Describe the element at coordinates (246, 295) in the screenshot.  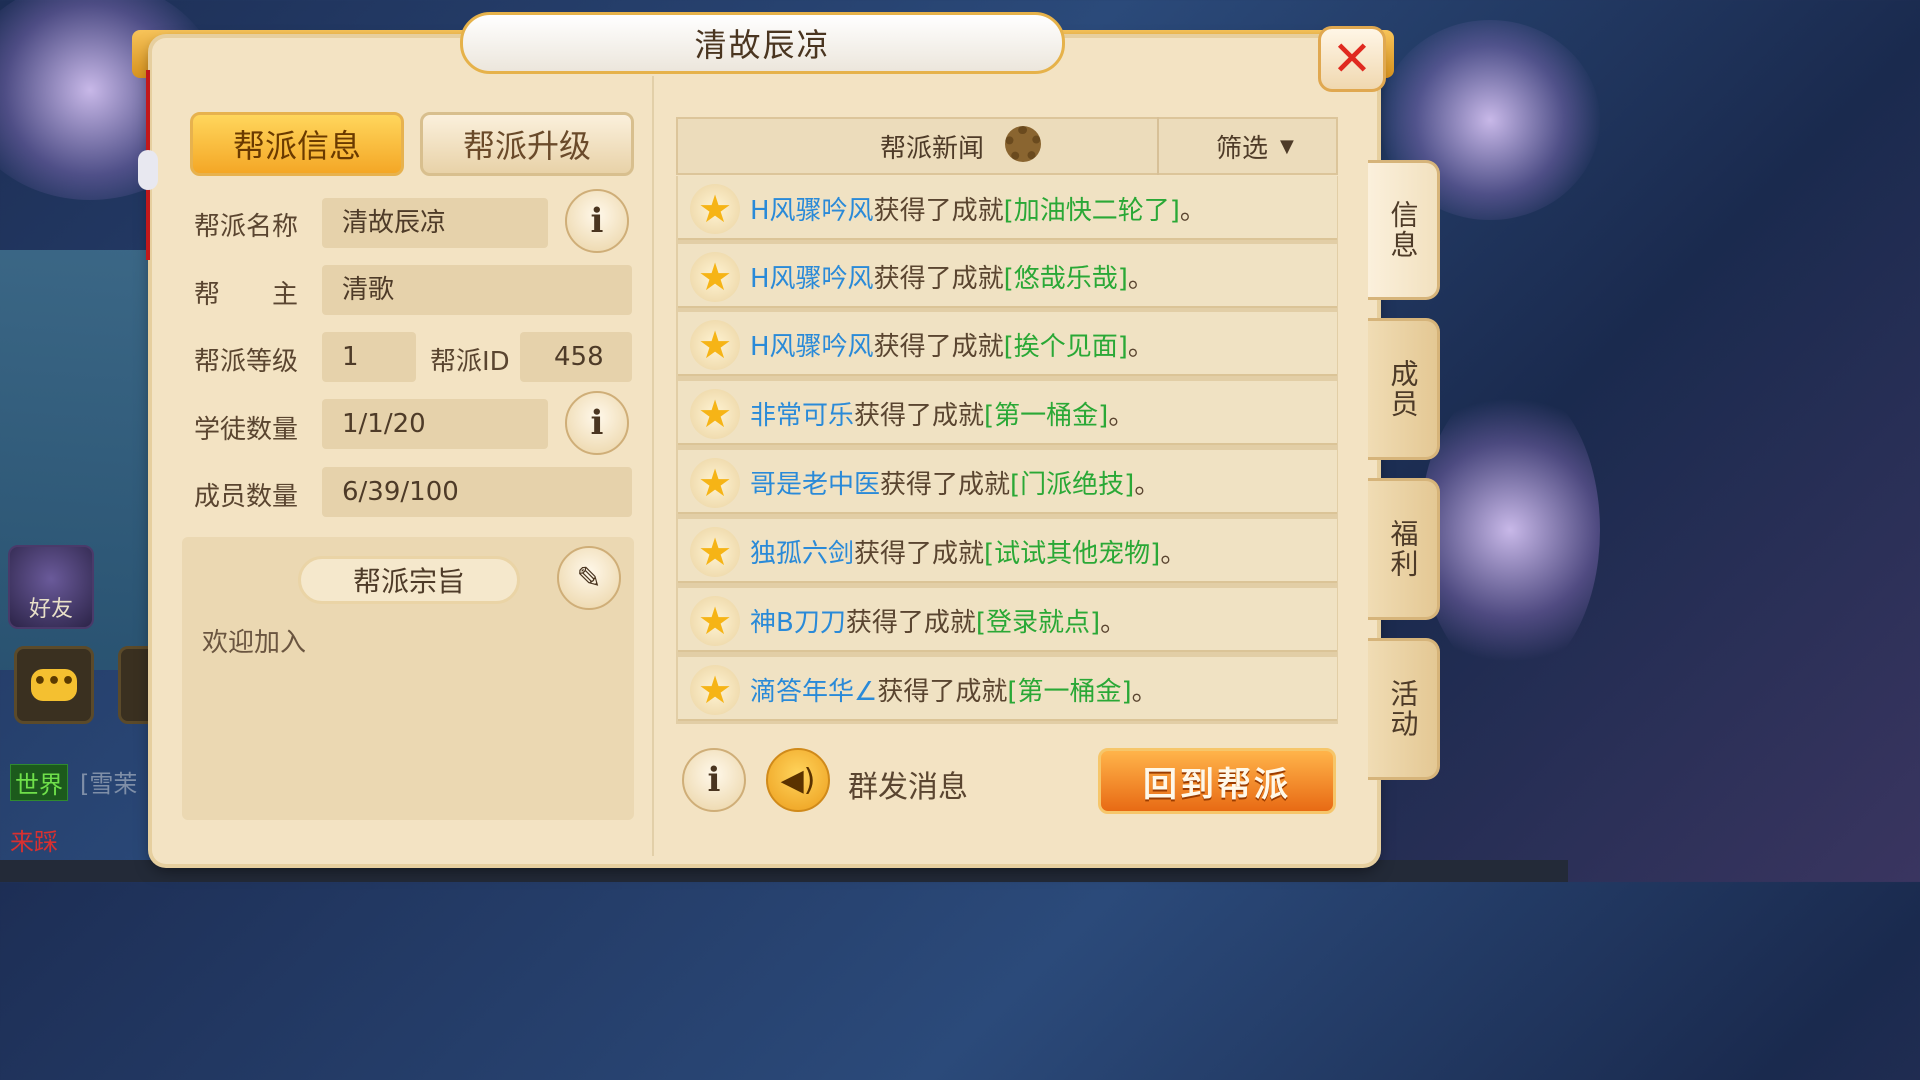
I see `guild-leader-label: 帮 主` at that location.